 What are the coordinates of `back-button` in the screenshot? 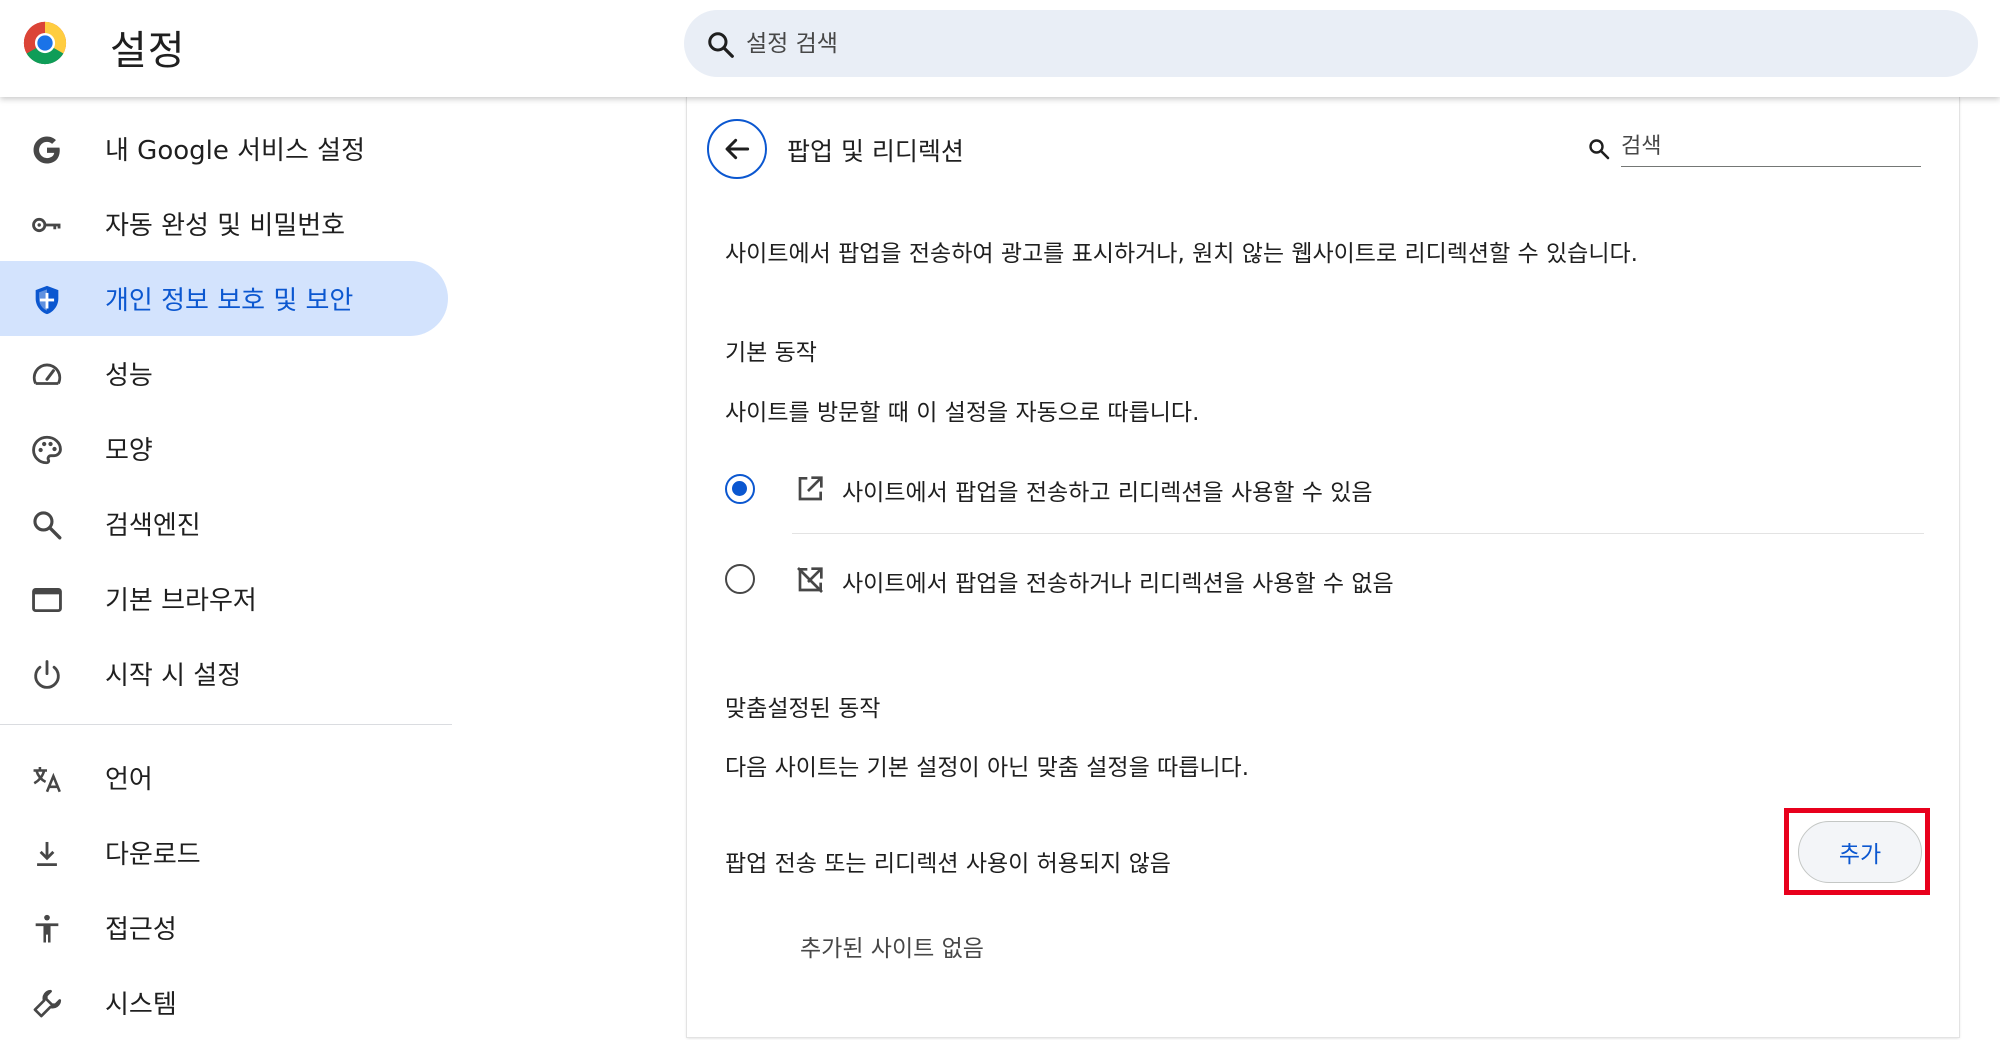 It's located at (737, 149).